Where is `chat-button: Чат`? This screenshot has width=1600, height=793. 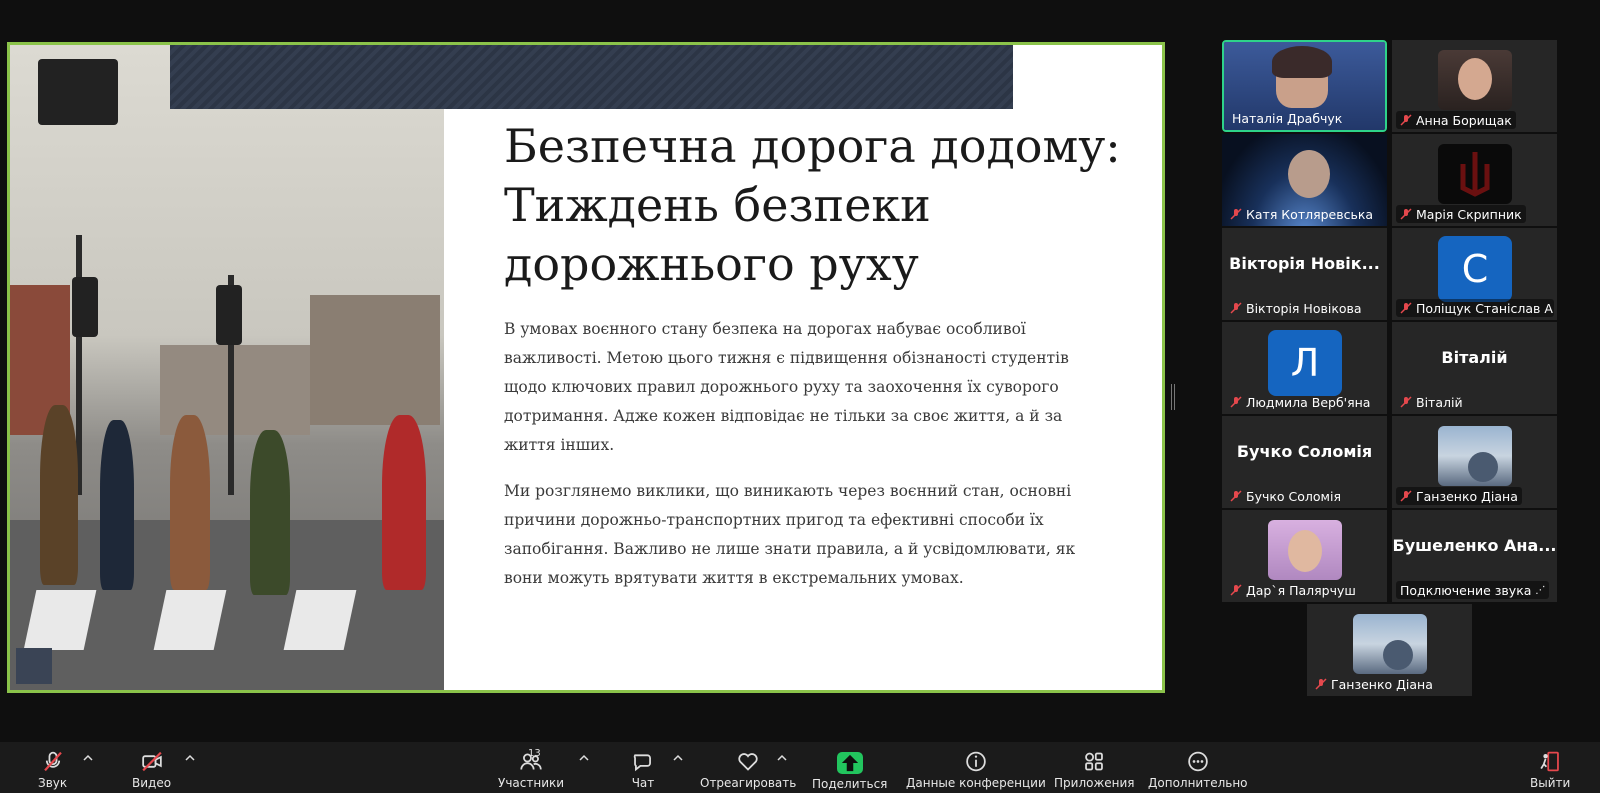 chat-button: Чат is located at coordinates (643, 770).